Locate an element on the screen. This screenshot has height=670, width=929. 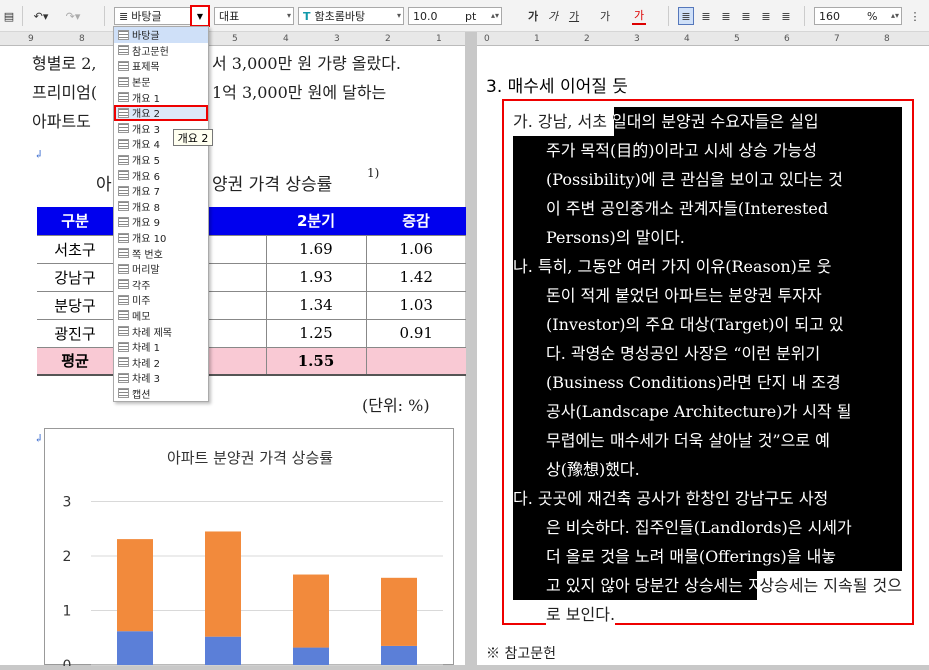
ruler-number: 8 is located at coordinates (82, 39).